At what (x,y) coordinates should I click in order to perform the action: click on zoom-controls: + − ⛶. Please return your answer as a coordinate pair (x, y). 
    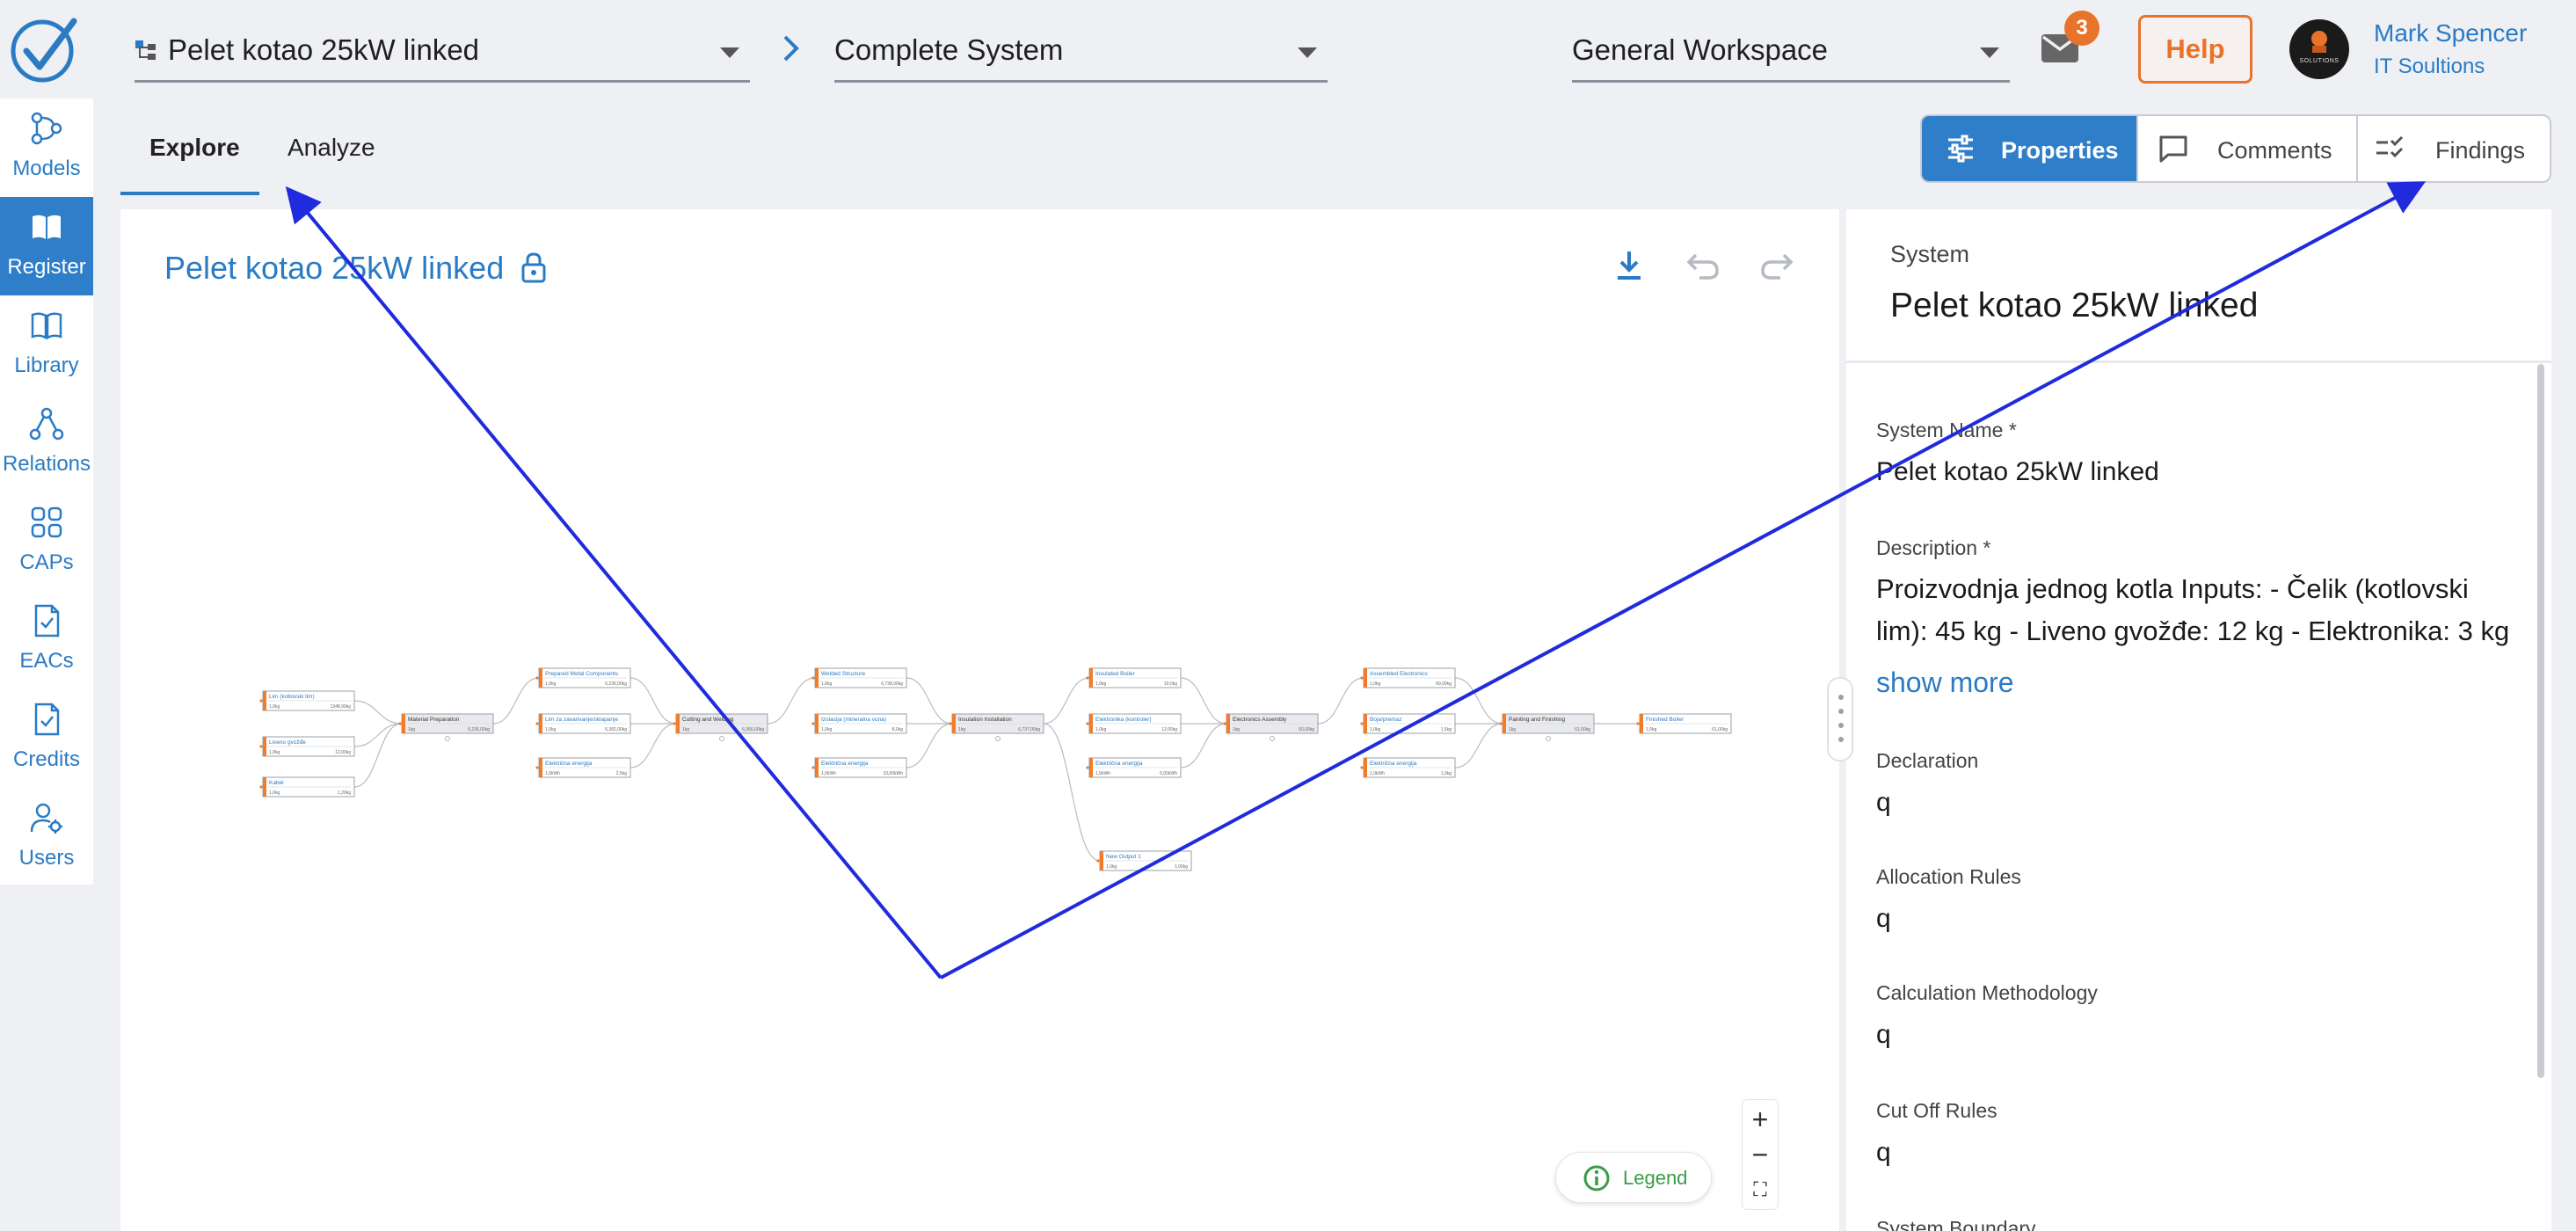
    Looking at the image, I should click on (1760, 1154).